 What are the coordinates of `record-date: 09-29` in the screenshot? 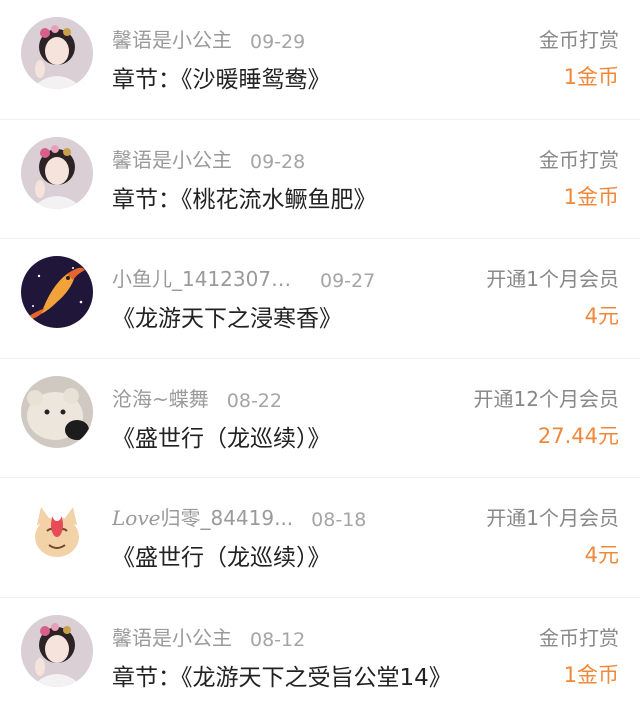 It's located at (278, 42).